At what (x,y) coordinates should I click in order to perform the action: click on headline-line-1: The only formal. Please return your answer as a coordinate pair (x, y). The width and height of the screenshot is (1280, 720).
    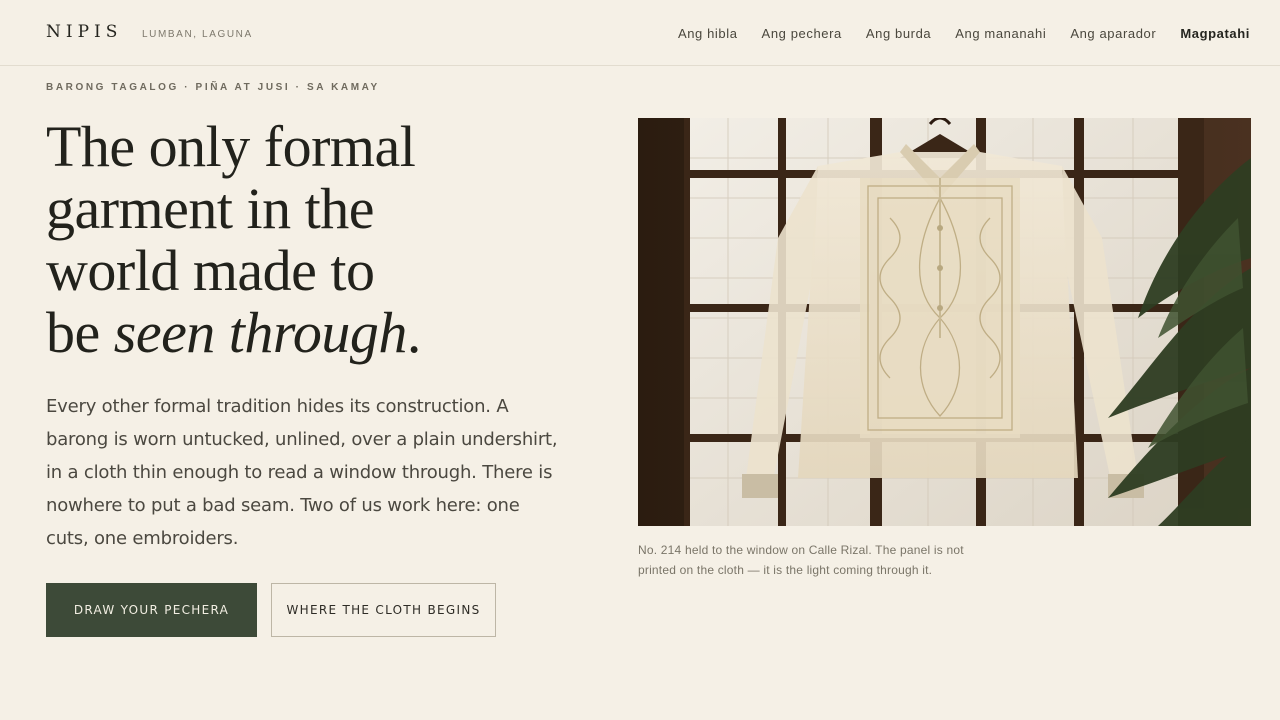
    Looking at the image, I should click on (231, 146).